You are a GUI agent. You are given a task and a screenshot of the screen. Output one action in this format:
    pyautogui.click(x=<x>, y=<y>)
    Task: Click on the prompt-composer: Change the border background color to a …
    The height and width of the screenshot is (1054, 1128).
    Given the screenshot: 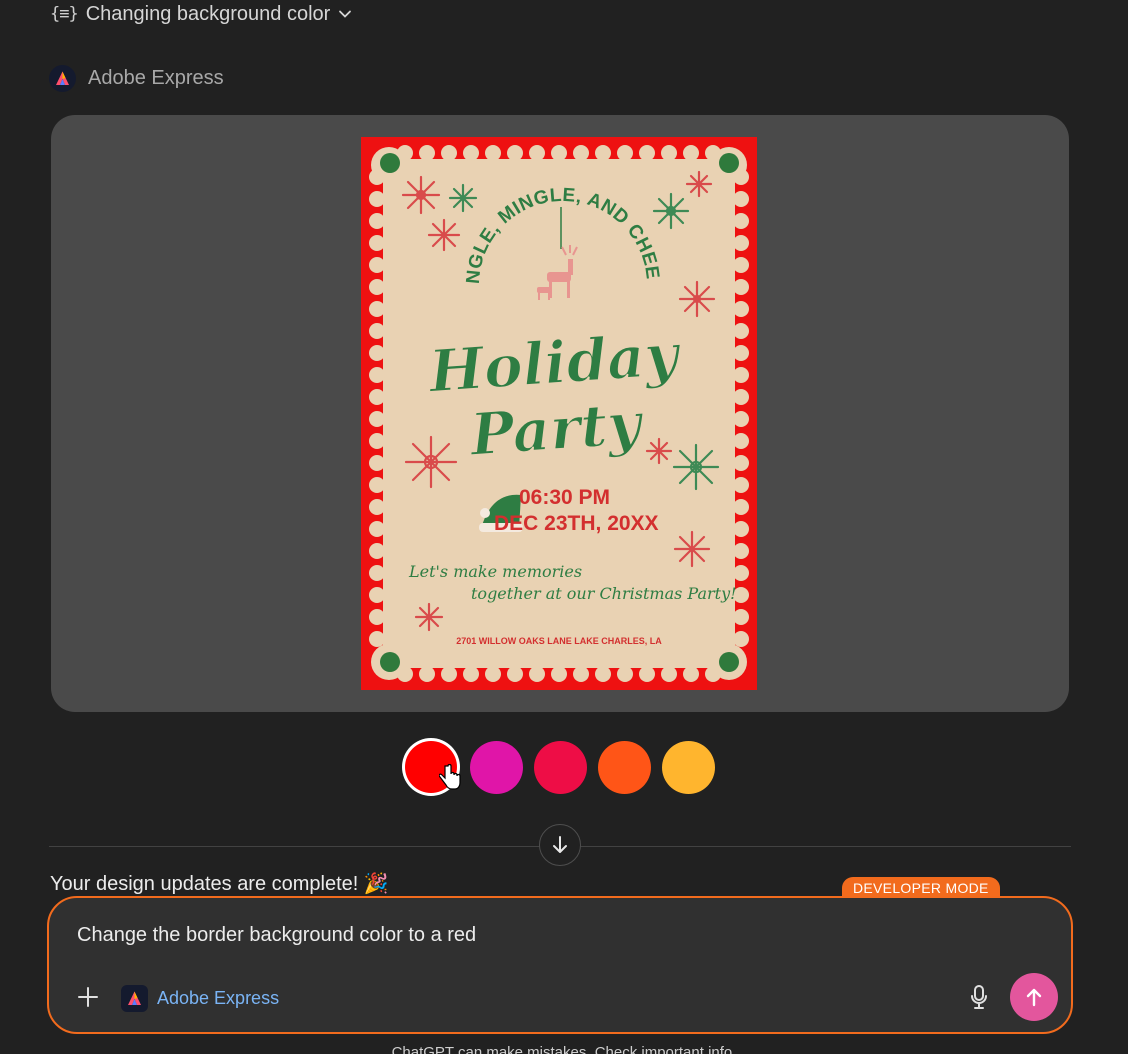 What is the action you would take?
    pyautogui.click(x=560, y=965)
    